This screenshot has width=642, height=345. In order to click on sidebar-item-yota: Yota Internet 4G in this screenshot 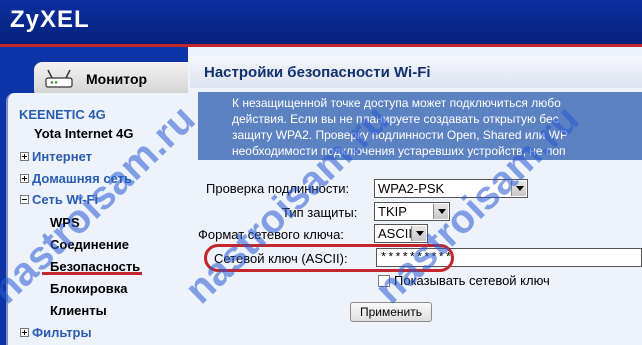, I will do `click(83, 133)`.